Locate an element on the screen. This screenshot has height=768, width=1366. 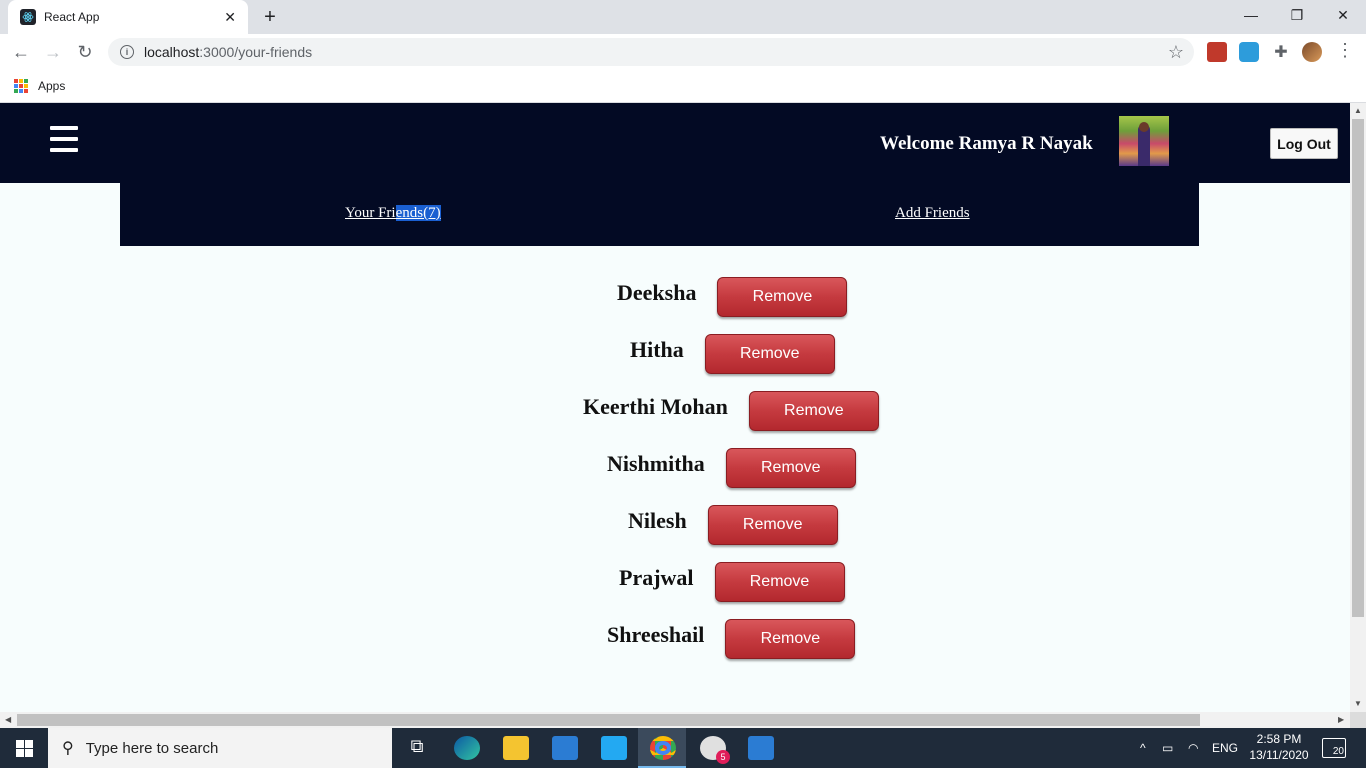
scroll-right-icon: ▶ is located at coordinates (1341, 719).